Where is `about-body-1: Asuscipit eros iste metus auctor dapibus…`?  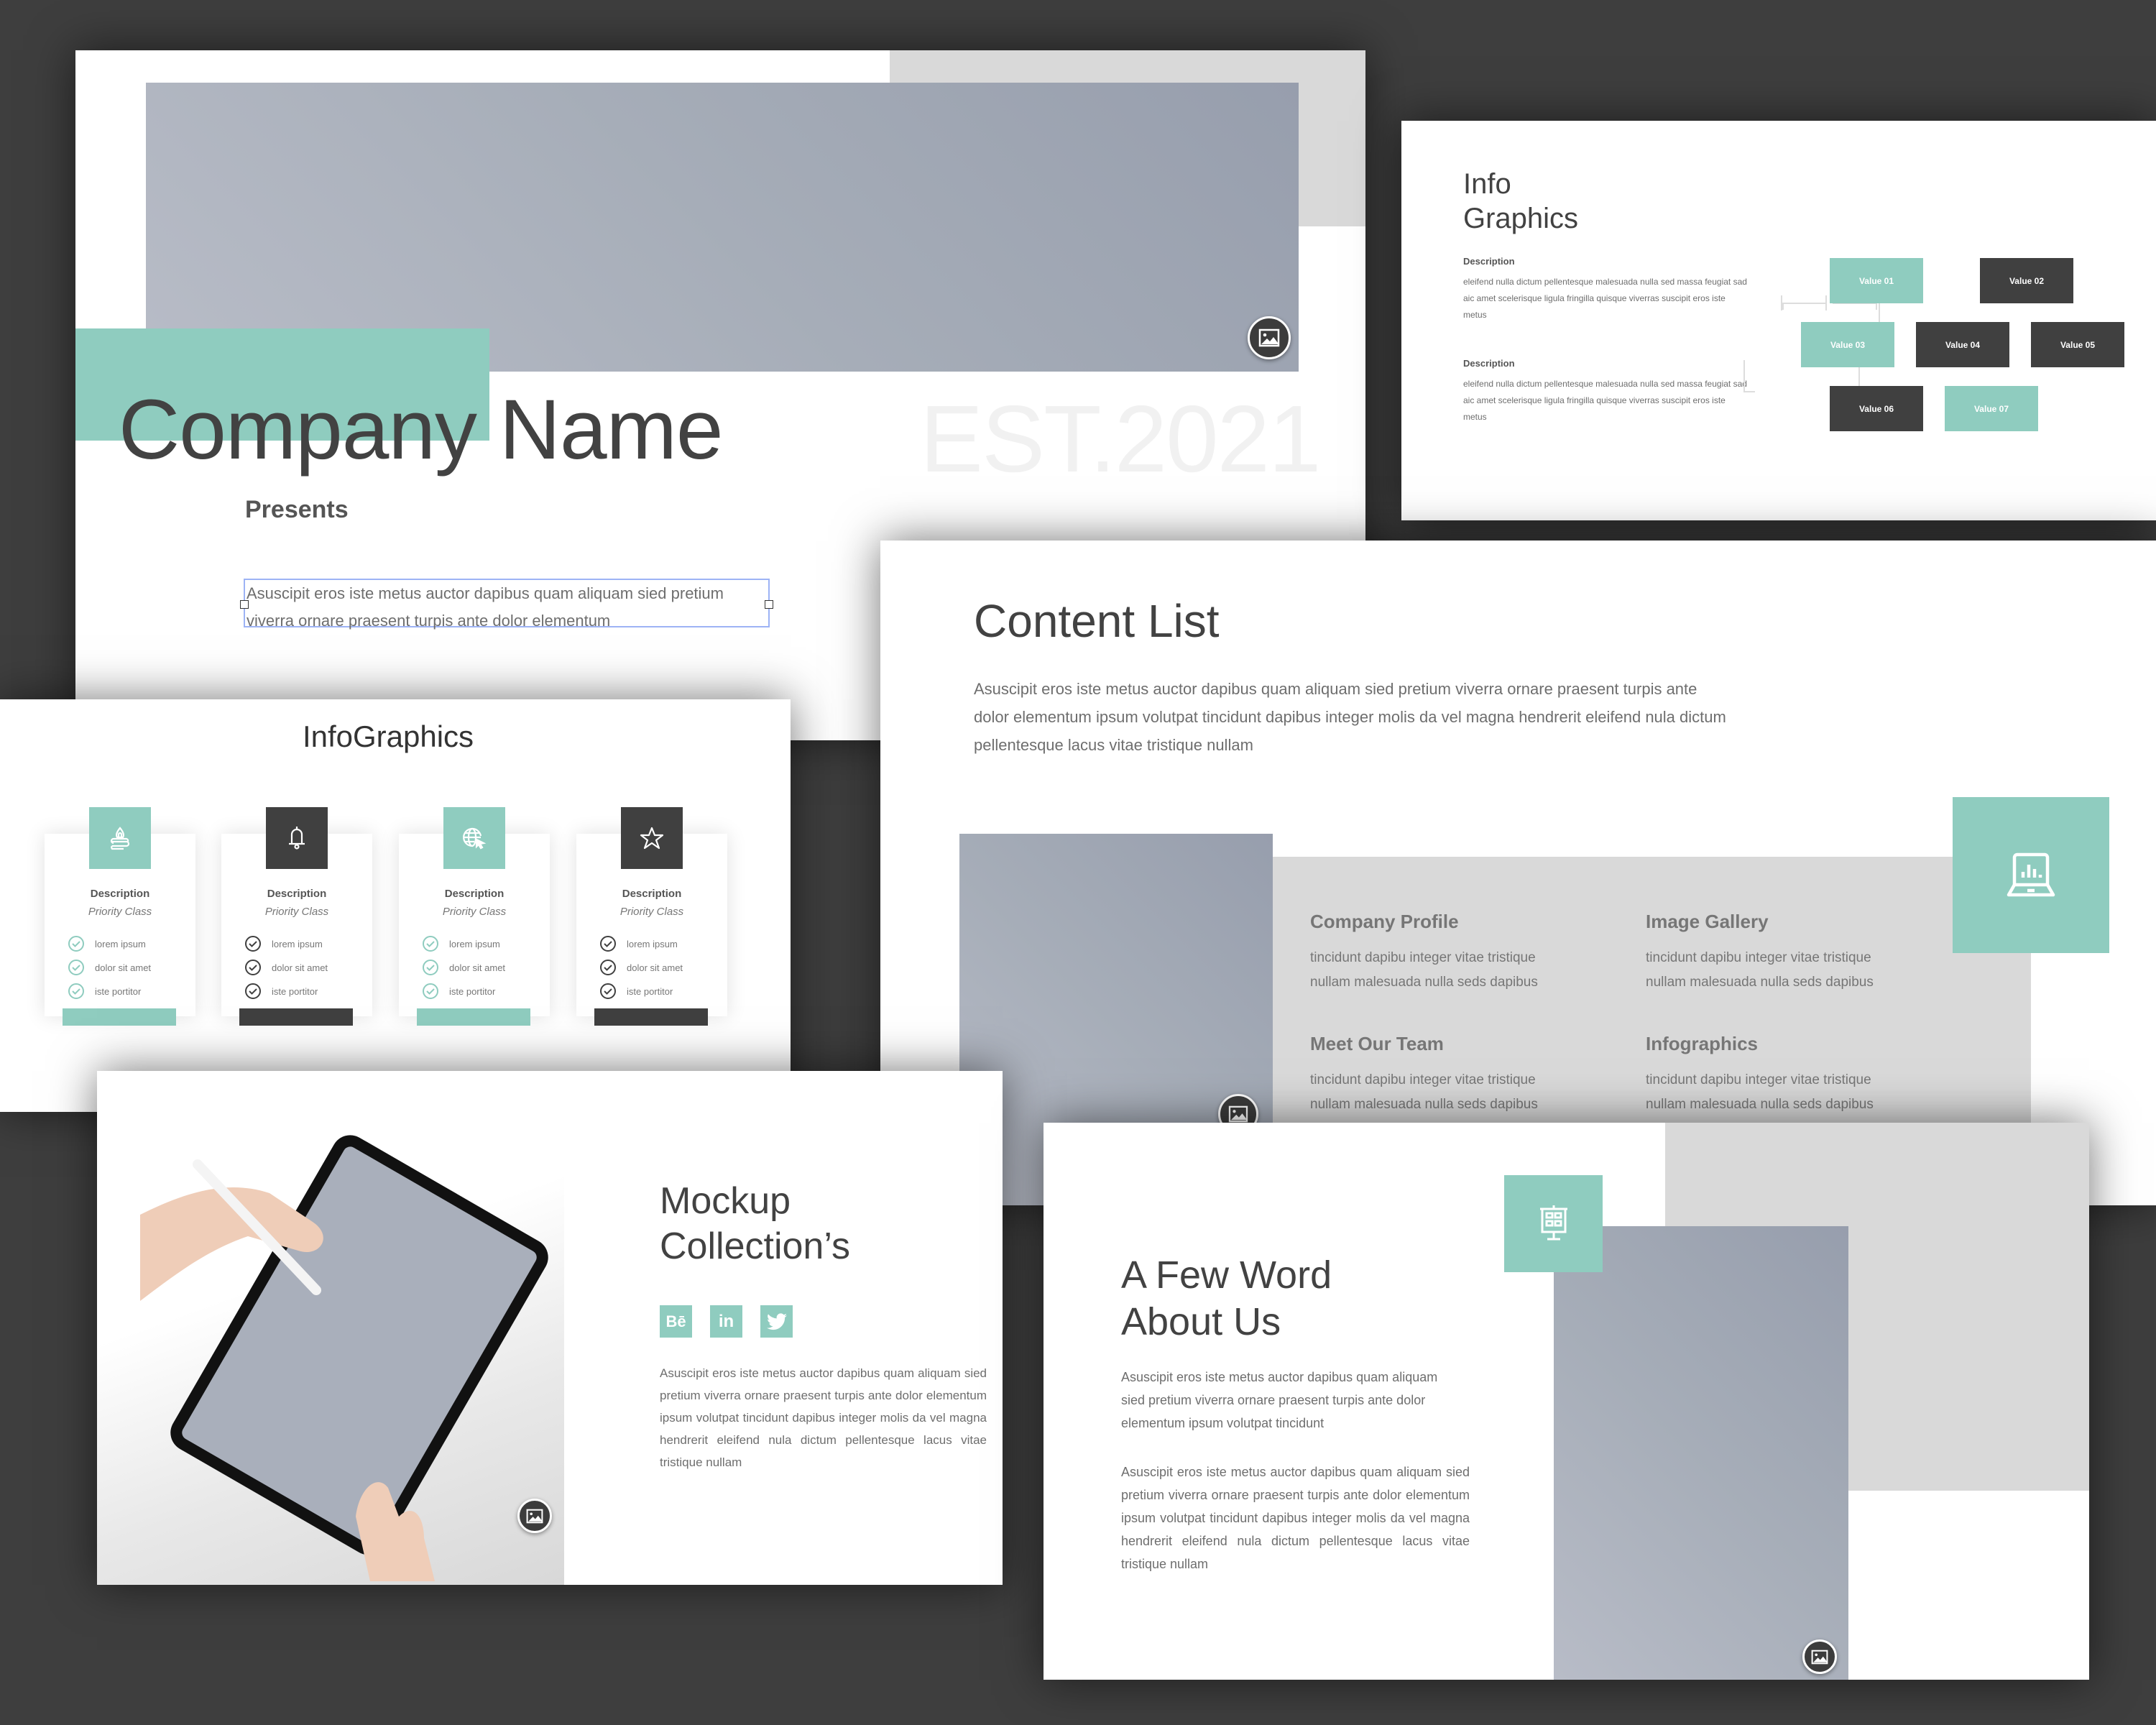 about-body-1: Asuscipit eros iste metus auctor dapibus… is located at coordinates (1279, 1400).